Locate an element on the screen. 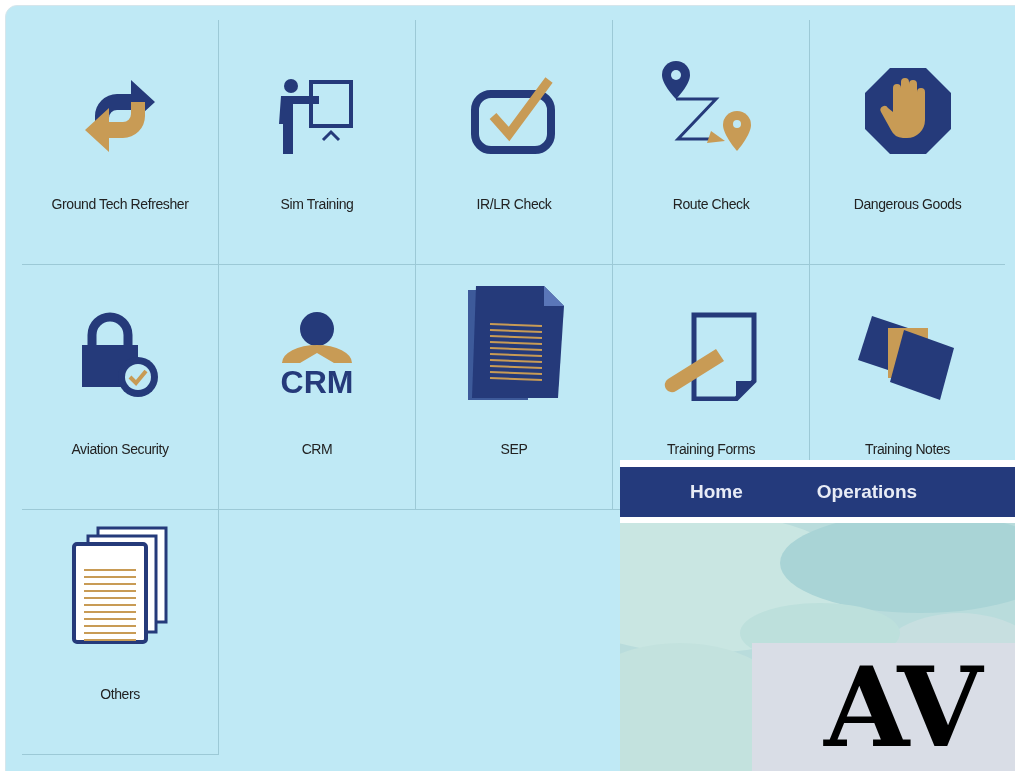 The height and width of the screenshot is (771, 1015). tile-label: CRM is located at coordinates (317, 449).